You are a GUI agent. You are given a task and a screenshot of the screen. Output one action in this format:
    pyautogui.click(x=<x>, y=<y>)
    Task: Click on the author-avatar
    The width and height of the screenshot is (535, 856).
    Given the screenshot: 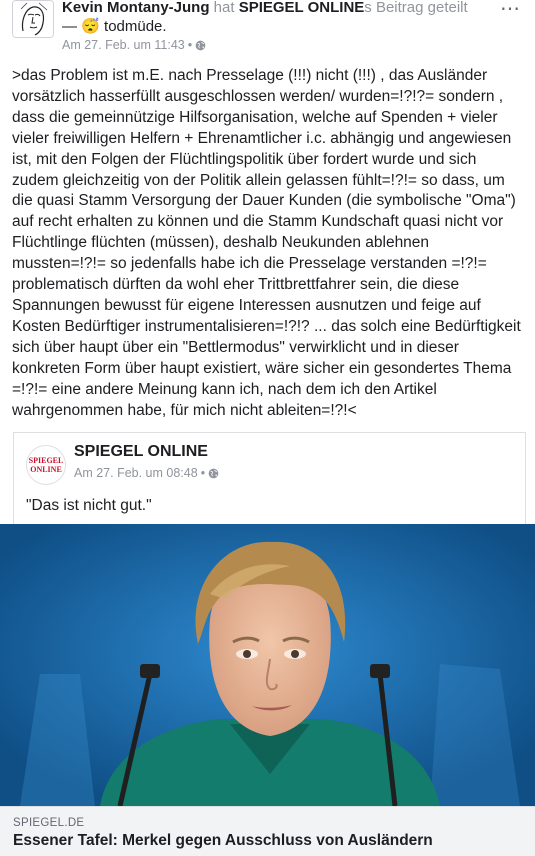 What is the action you would take?
    pyautogui.click(x=33, y=19)
    